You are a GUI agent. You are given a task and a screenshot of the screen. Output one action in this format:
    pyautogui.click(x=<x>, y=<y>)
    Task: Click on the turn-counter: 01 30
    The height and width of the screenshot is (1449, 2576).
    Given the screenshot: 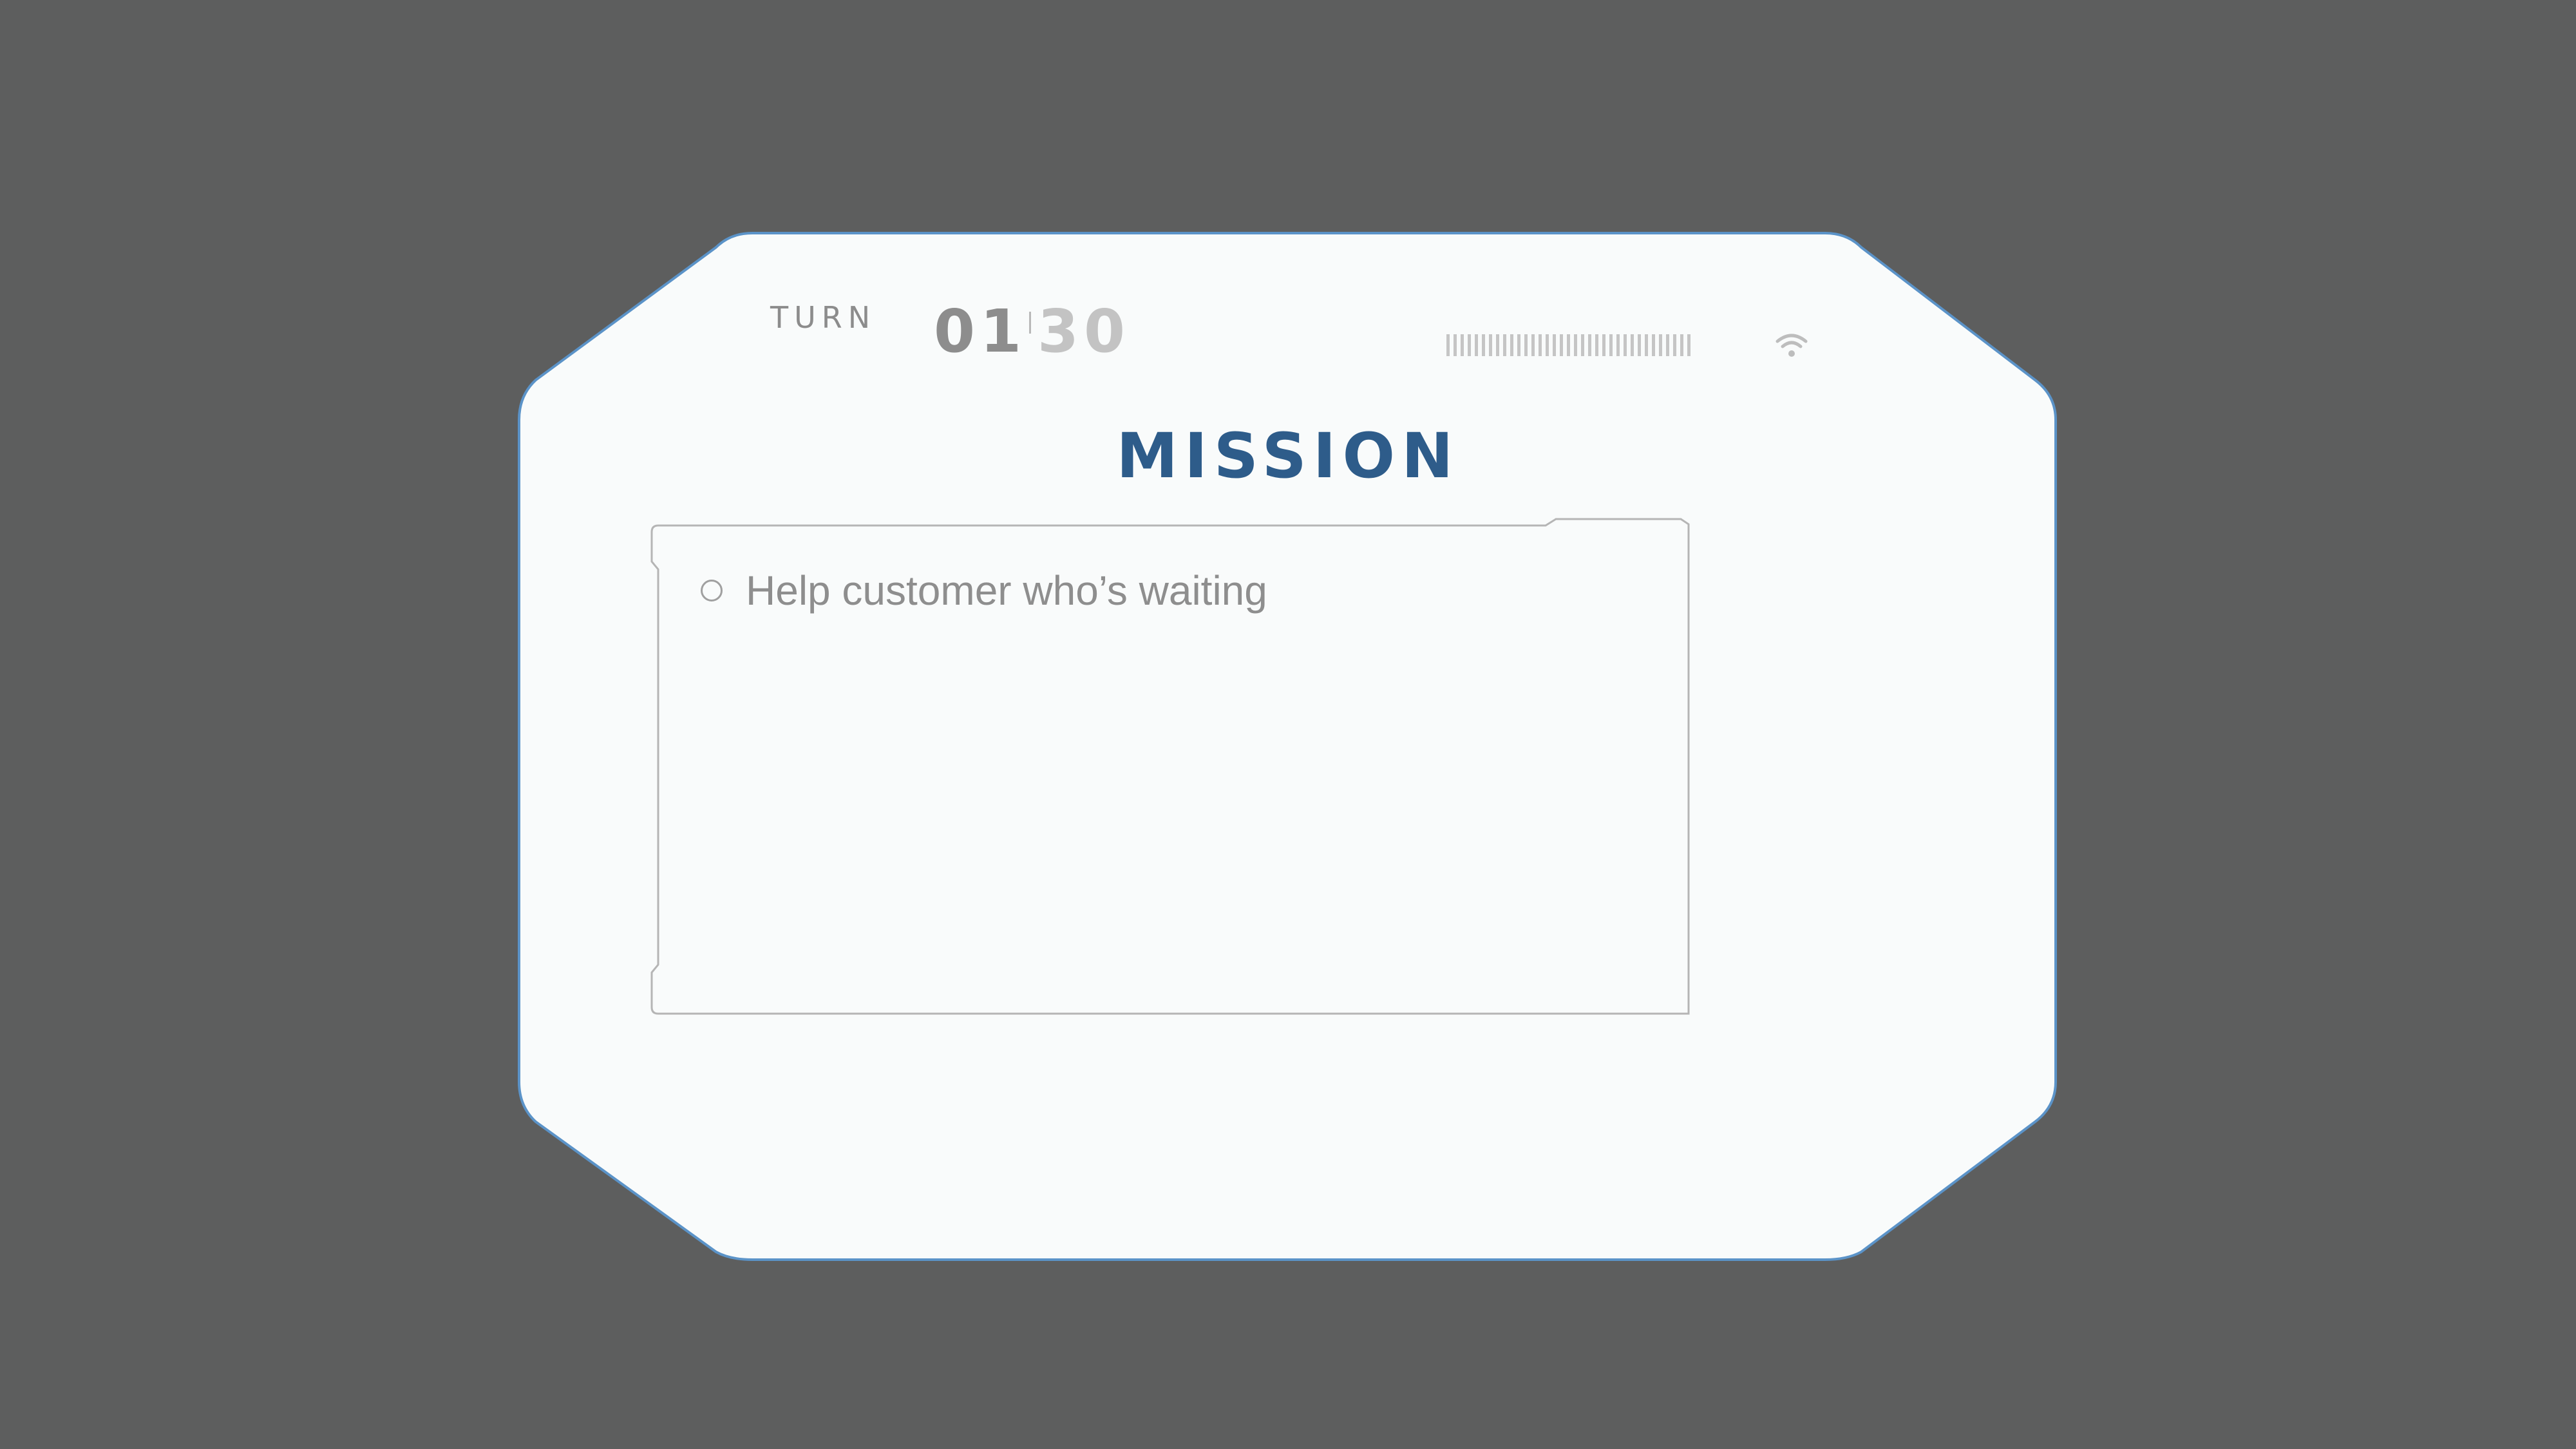 What is the action you would take?
    pyautogui.click(x=1032, y=332)
    